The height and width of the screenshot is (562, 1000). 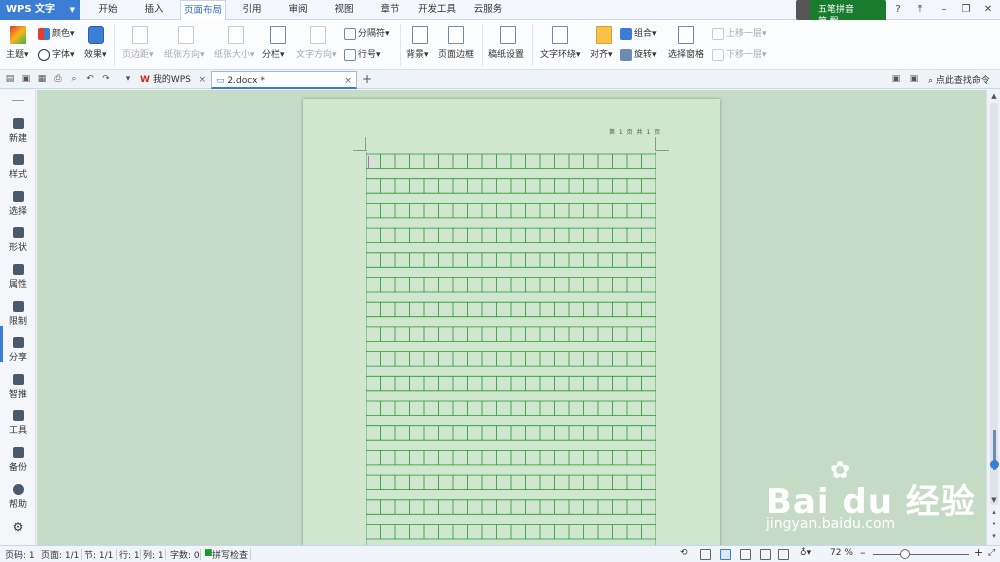 What do you see at coordinates (437, 10) in the screenshot?
I see `tab-developer: 开发工具` at bounding box center [437, 10].